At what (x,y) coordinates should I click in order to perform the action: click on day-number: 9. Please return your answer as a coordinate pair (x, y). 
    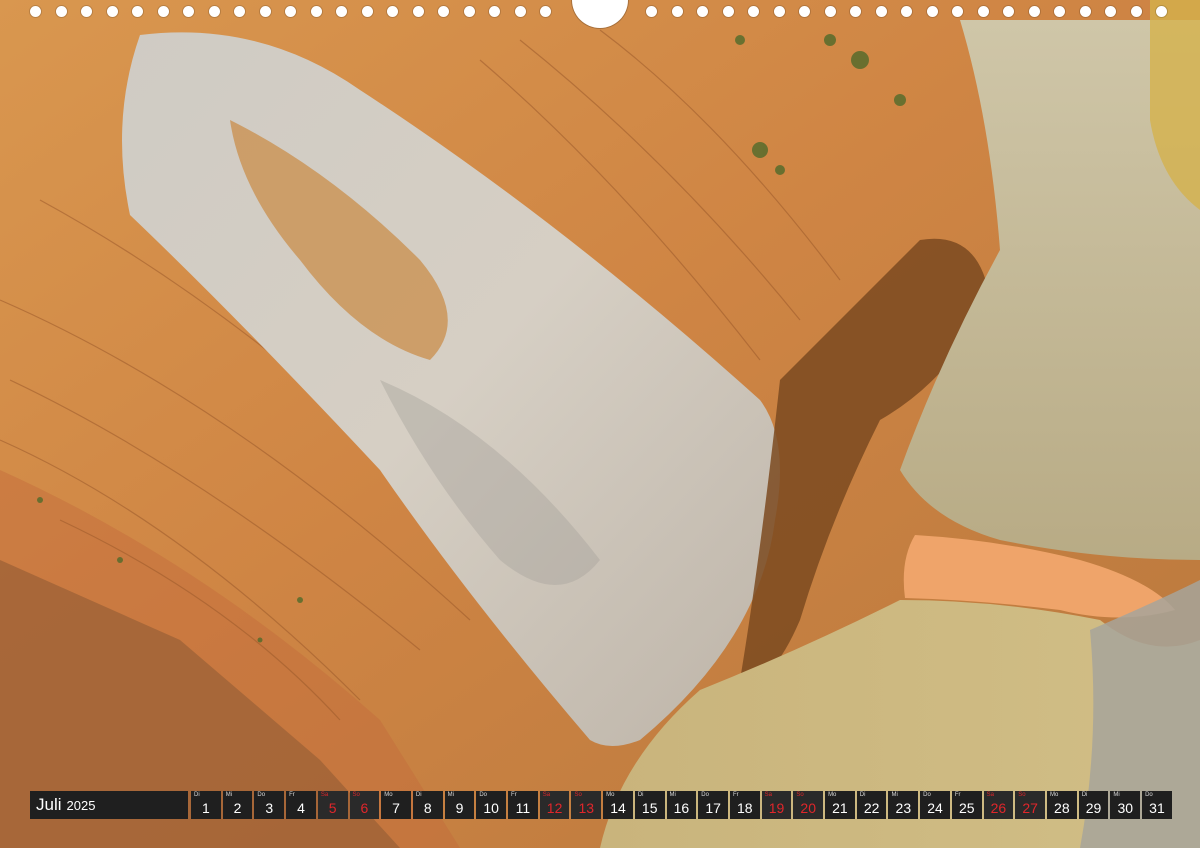
    Looking at the image, I should click on (459, 808).